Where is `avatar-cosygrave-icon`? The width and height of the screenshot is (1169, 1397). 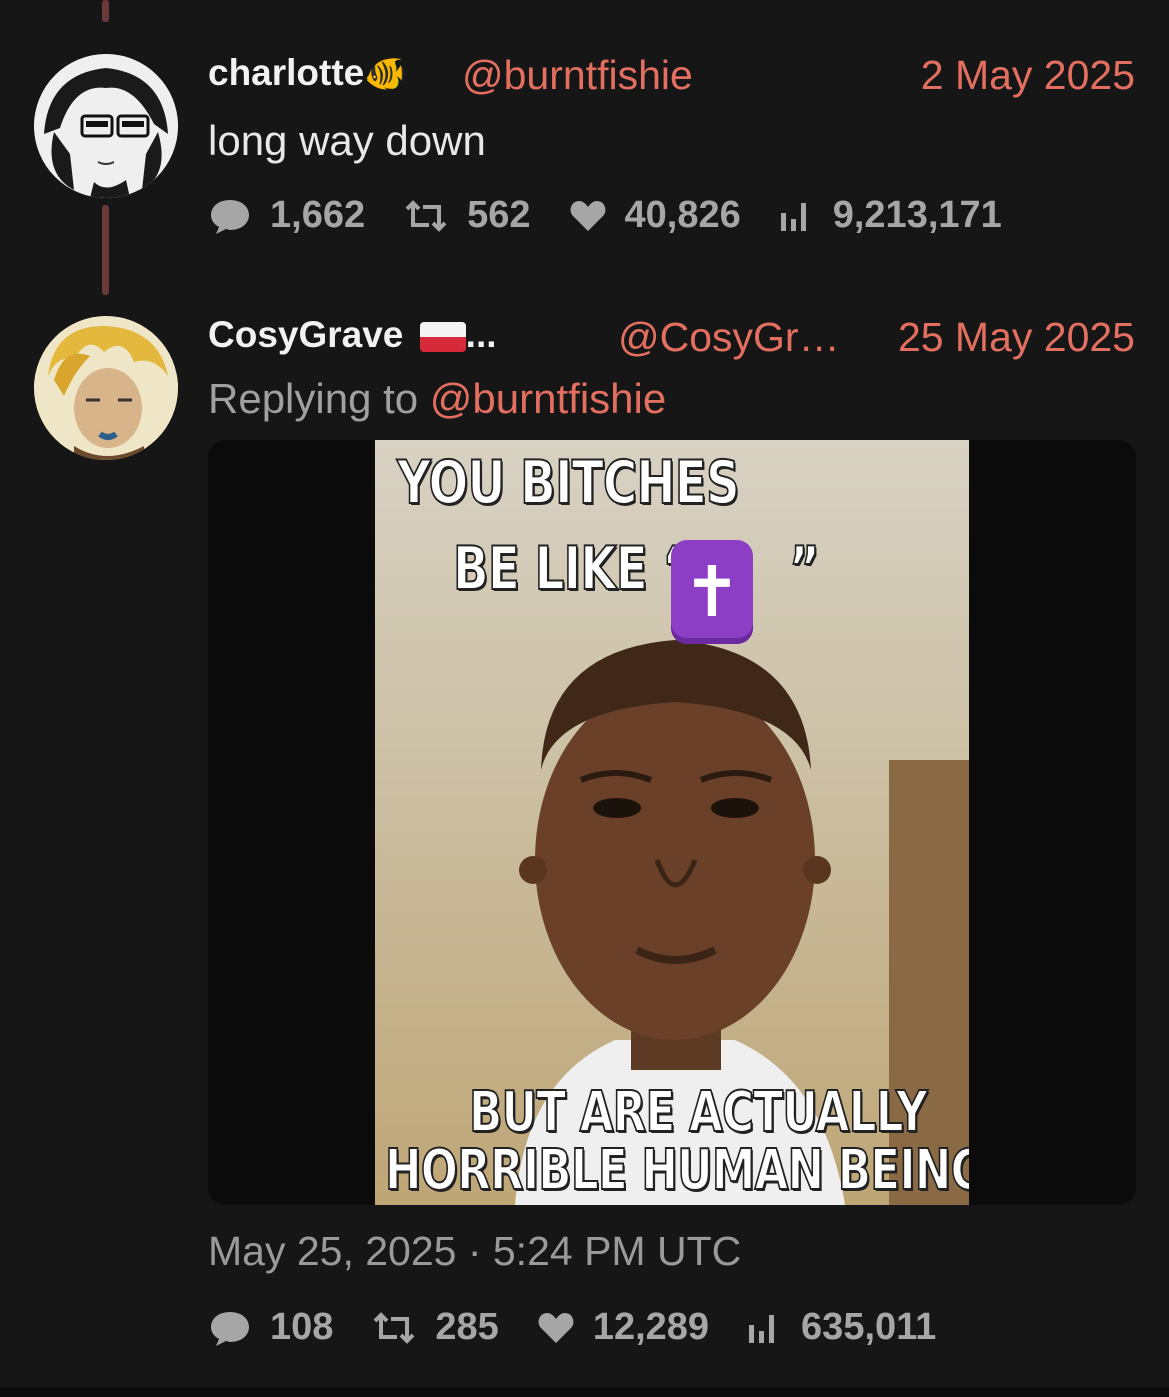 avatar-cosygrave-icon is located at coordinates (106, 388).